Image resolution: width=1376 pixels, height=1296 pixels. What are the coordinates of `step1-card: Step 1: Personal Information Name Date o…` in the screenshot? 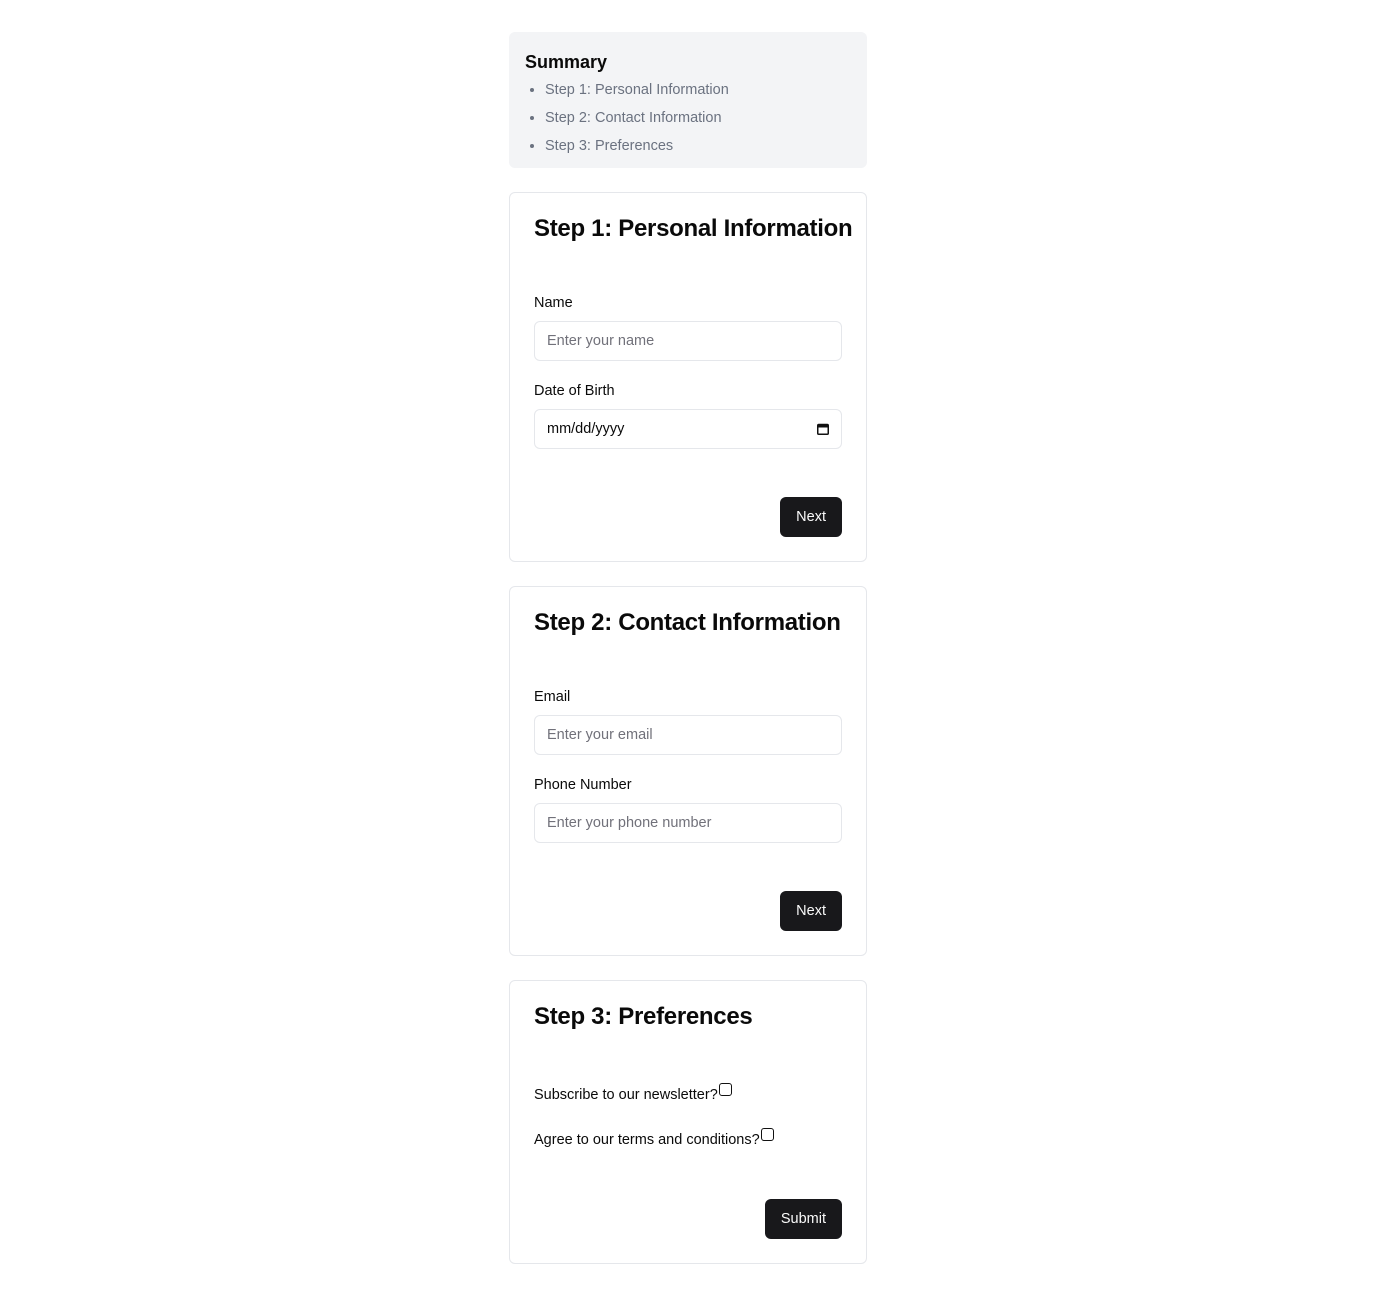 It's located at (688, 377).